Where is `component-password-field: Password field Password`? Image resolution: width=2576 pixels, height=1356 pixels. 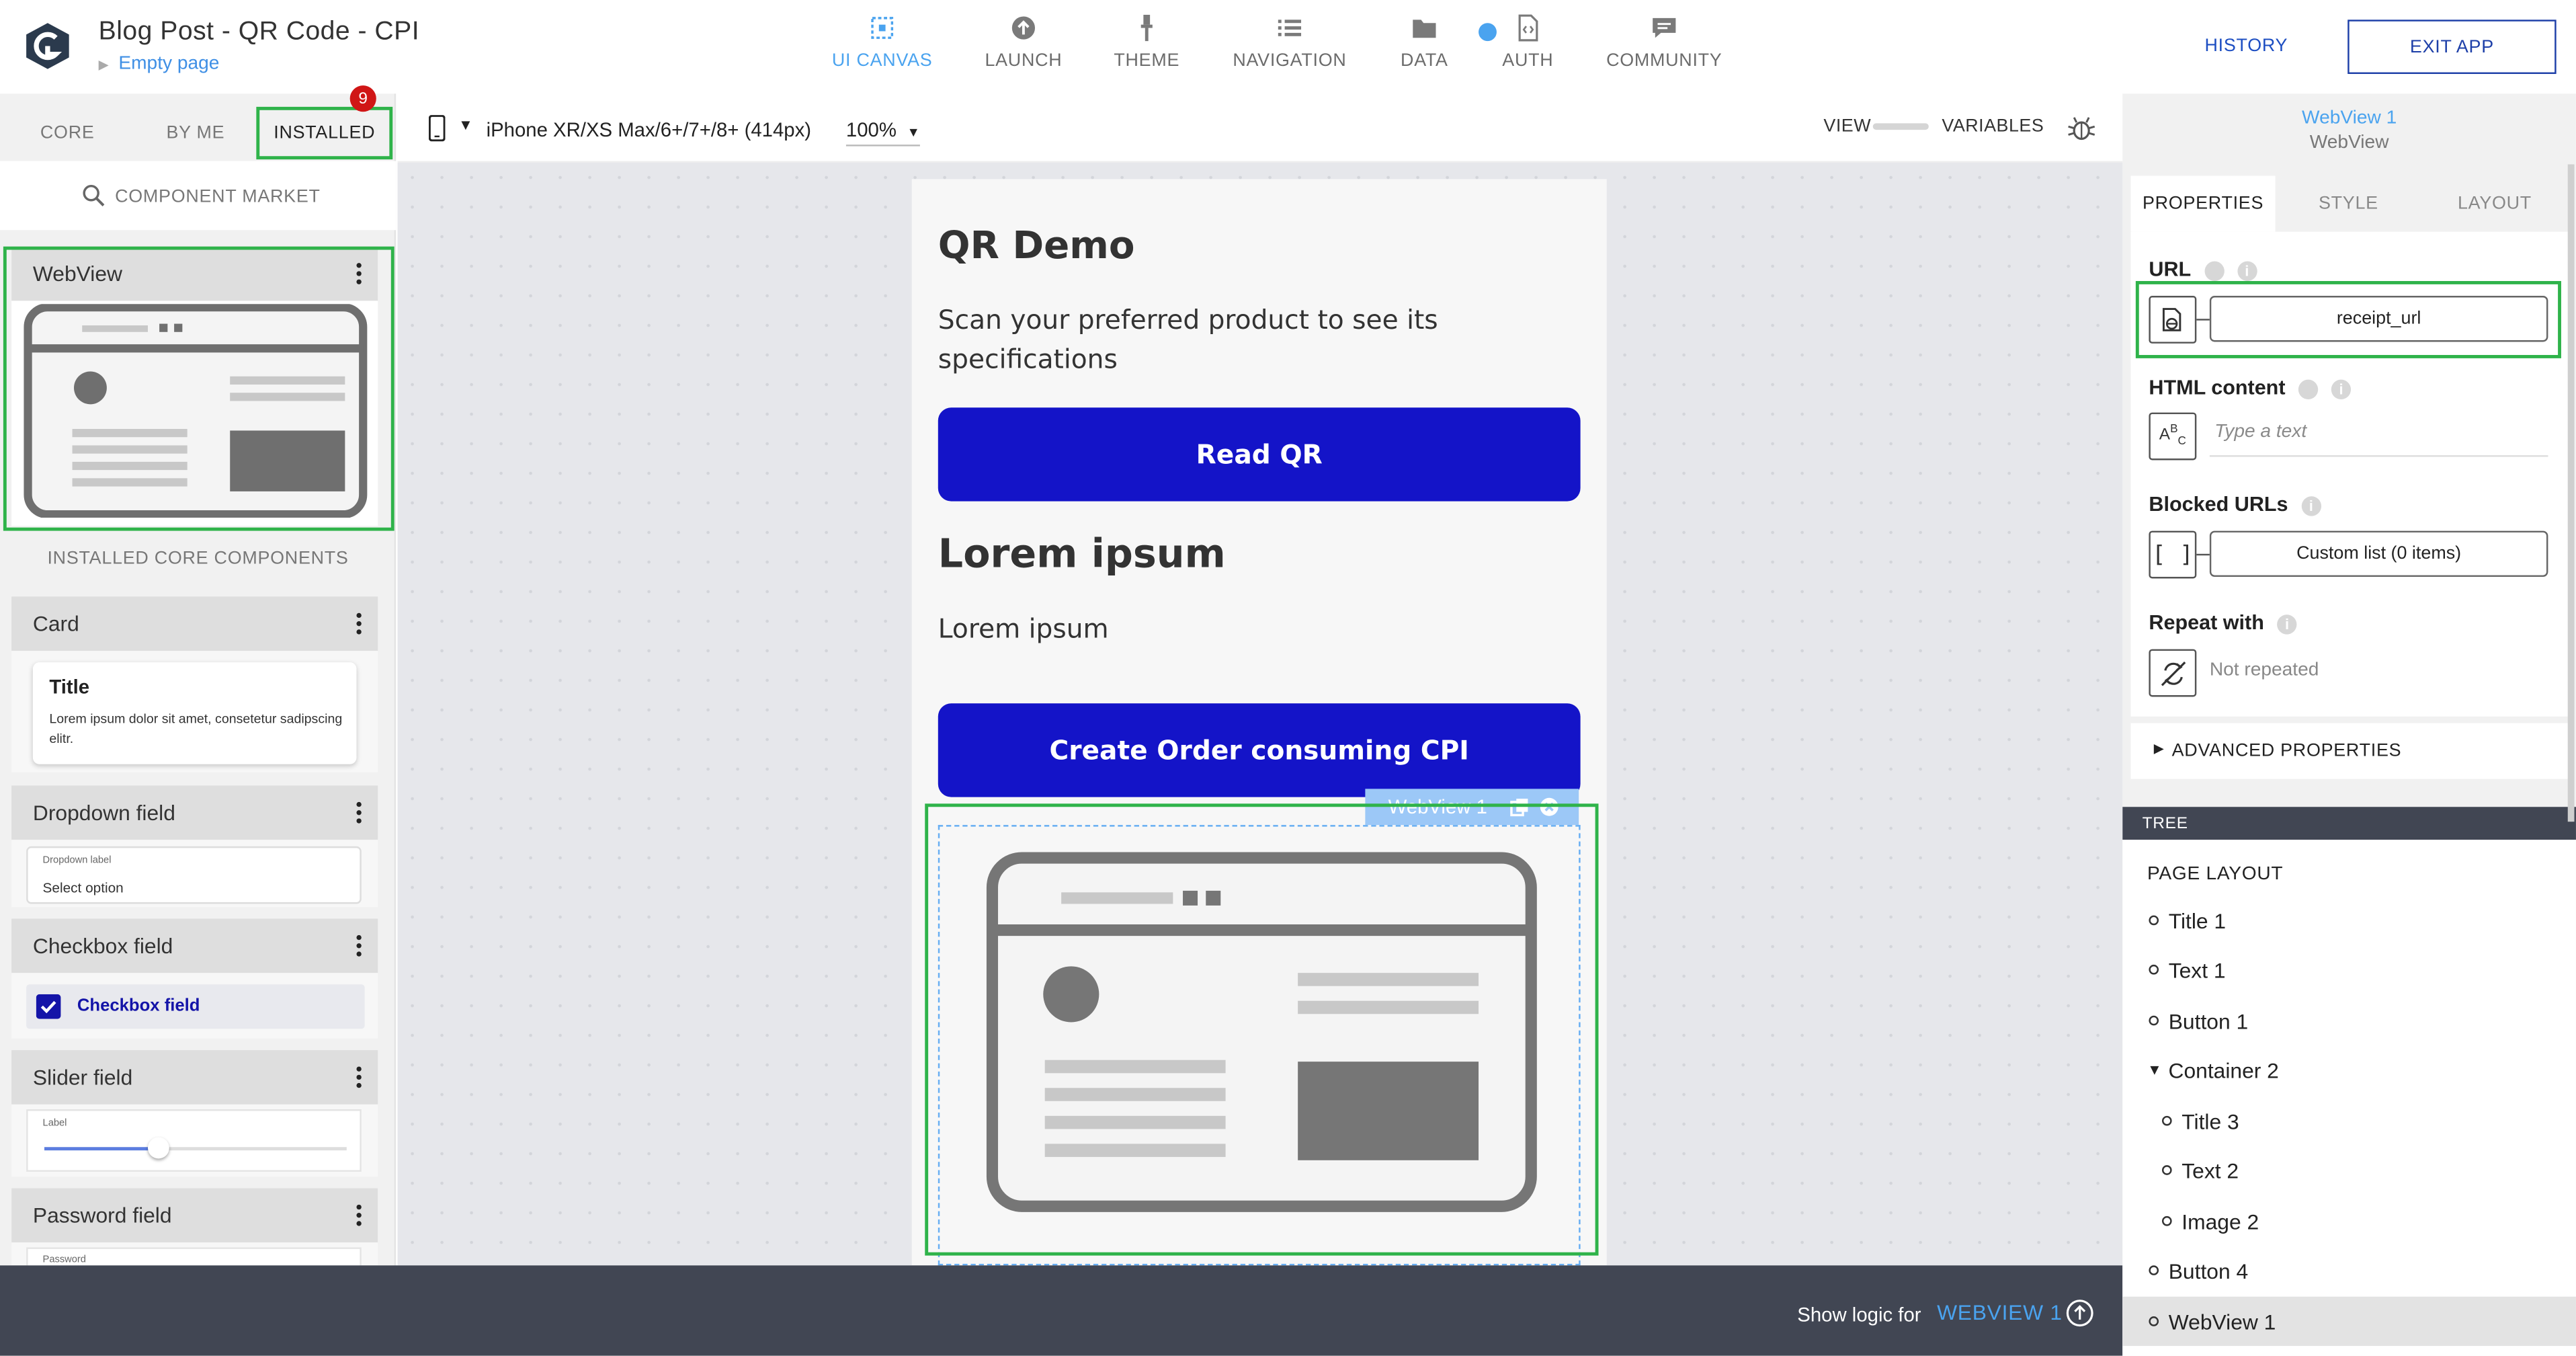 component-password-field: Password field Password is located at coordinates (195, 1227).